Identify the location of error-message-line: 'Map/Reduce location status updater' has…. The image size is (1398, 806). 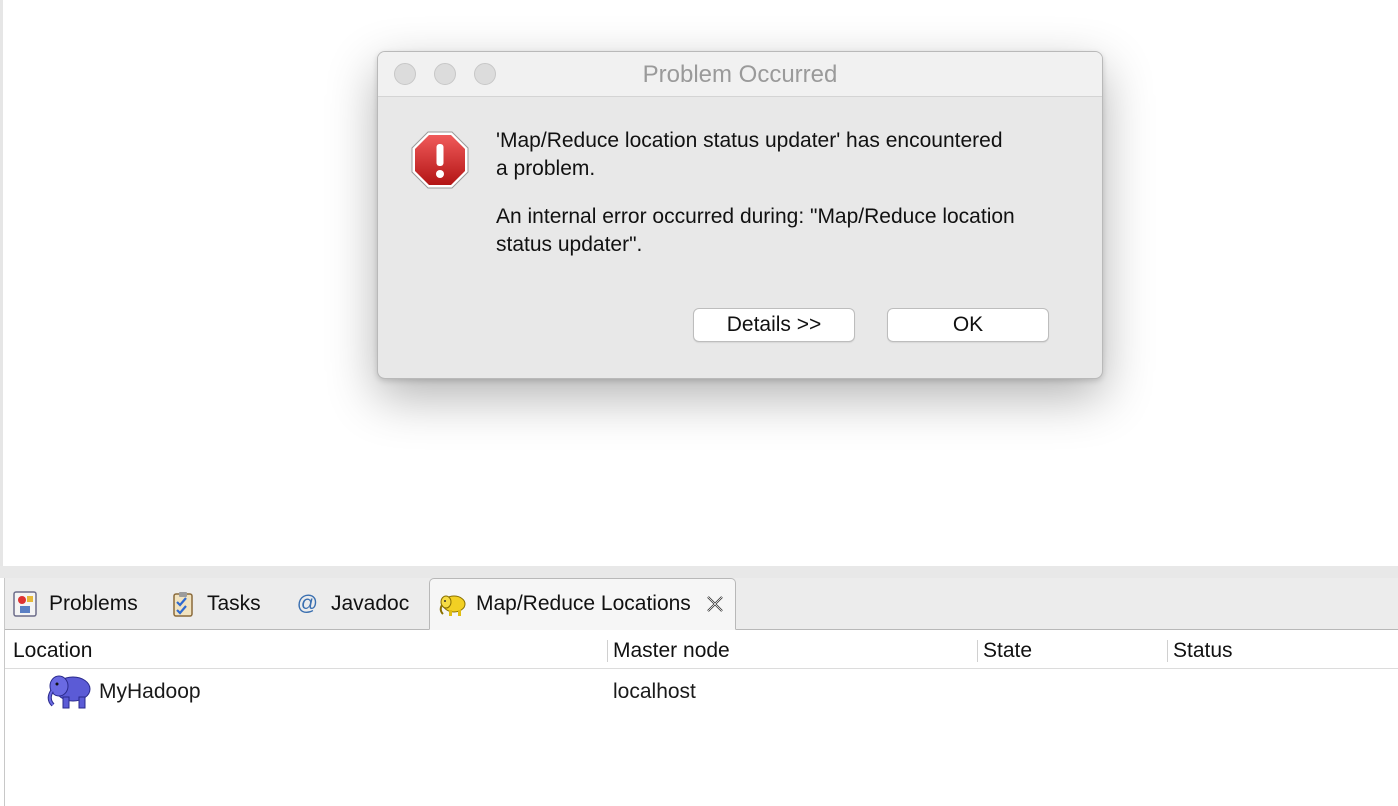
(749, 140).